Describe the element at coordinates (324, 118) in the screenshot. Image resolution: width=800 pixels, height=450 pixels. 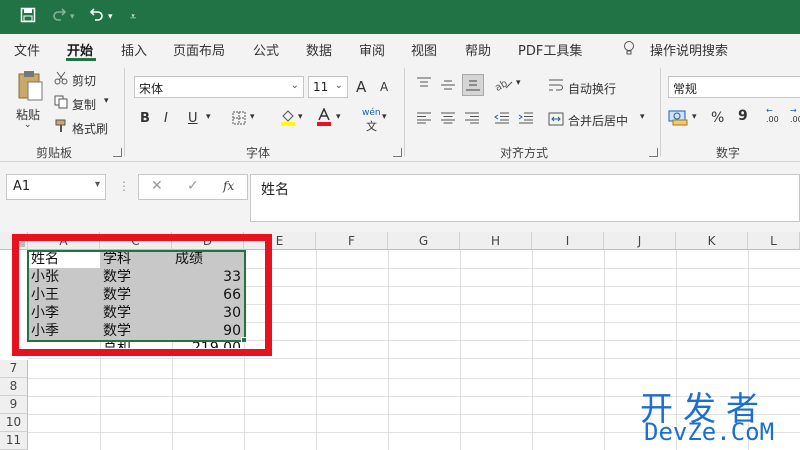
I see `font-color-icon` at that location.